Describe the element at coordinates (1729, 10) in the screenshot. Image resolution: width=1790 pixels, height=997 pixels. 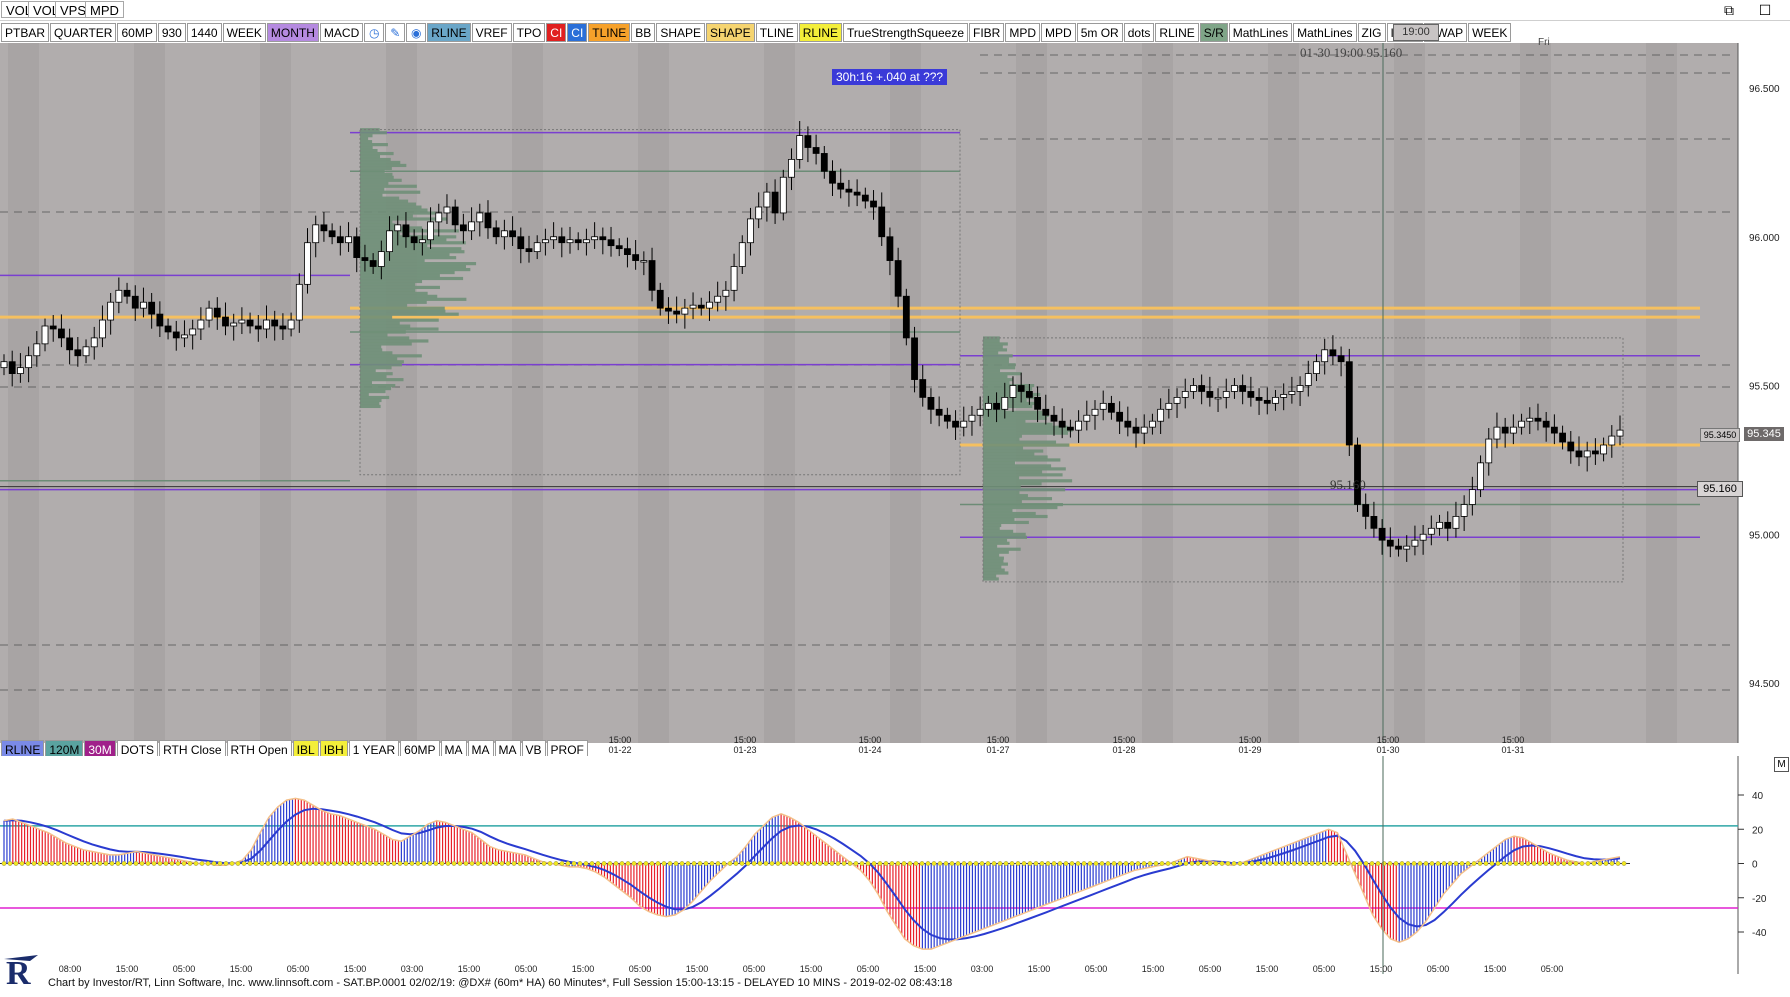
I see `restore-icon: ⧉` at that location.